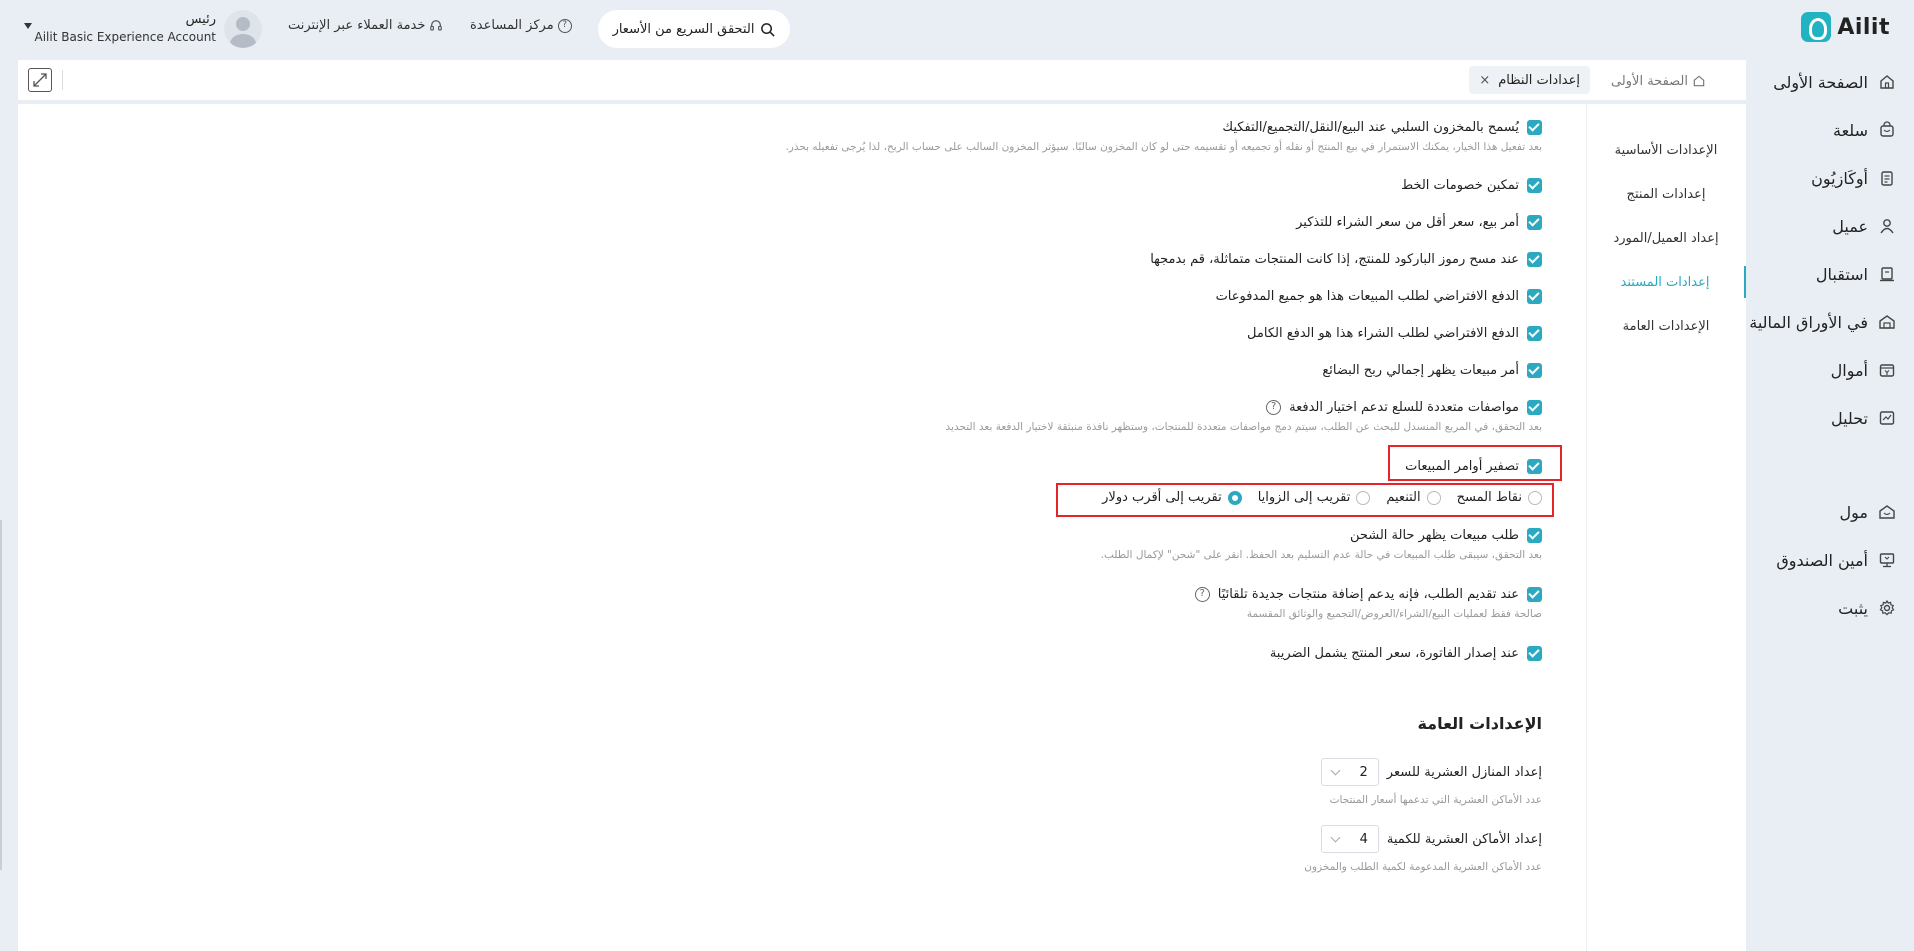 This screenshot has height=951, width=1914. Describe the element at coordinates (1, 695) in the screenshot. I see `scrollbar` at that location.